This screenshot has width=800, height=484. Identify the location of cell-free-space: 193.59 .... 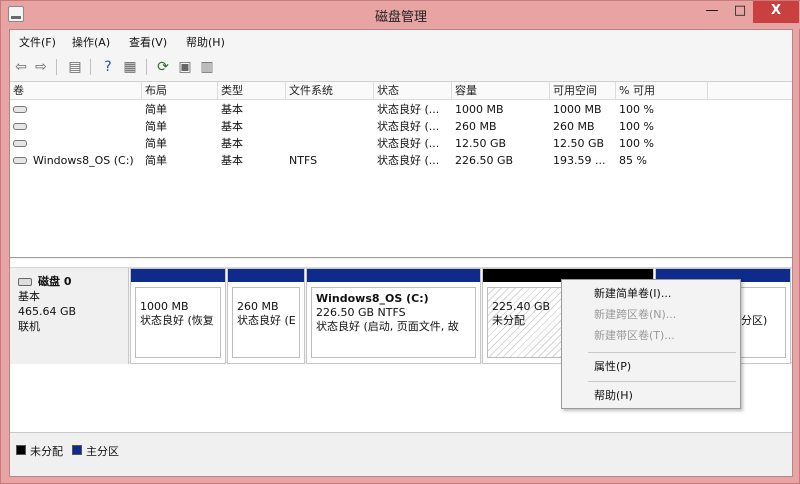
(579, 160).